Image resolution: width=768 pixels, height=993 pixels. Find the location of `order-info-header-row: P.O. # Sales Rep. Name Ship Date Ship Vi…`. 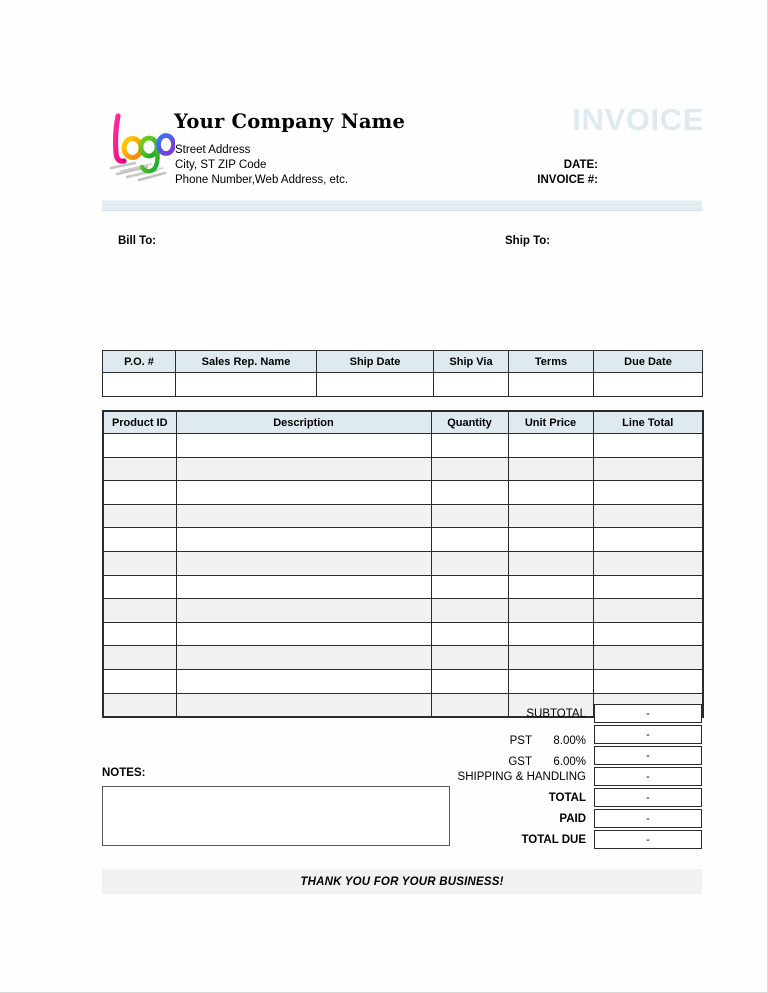

order-info-header-row: P.O. # Sales Rep. Name Ship Date Ship Vi… is located at coordinates (402, 361).